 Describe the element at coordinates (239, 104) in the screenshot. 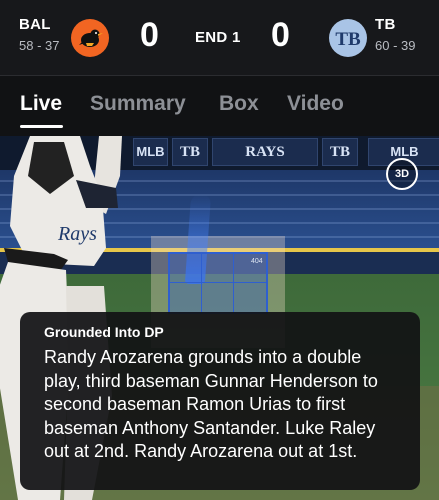

I see `tab-box: Box` at that location.